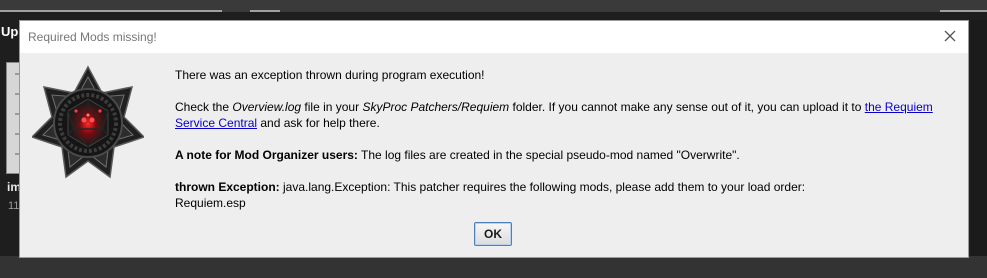 The image size is (987, 278). What do you see at coordinates (318, 123) in the screenshot?
I see `text-segment: and ask for help there.` at bounding box center [318, 123].